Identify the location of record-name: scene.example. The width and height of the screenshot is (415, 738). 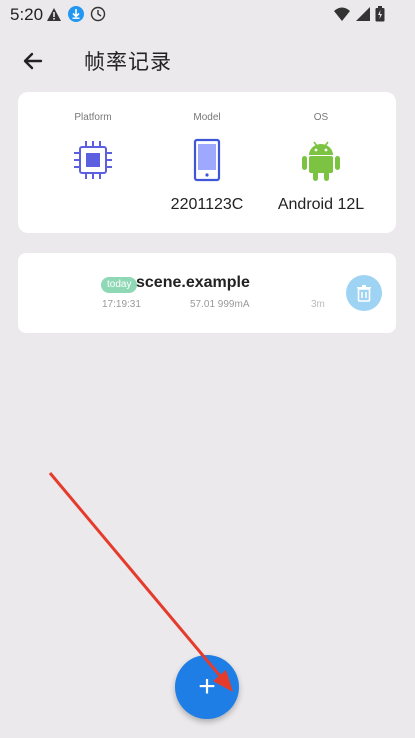
(193, 282).